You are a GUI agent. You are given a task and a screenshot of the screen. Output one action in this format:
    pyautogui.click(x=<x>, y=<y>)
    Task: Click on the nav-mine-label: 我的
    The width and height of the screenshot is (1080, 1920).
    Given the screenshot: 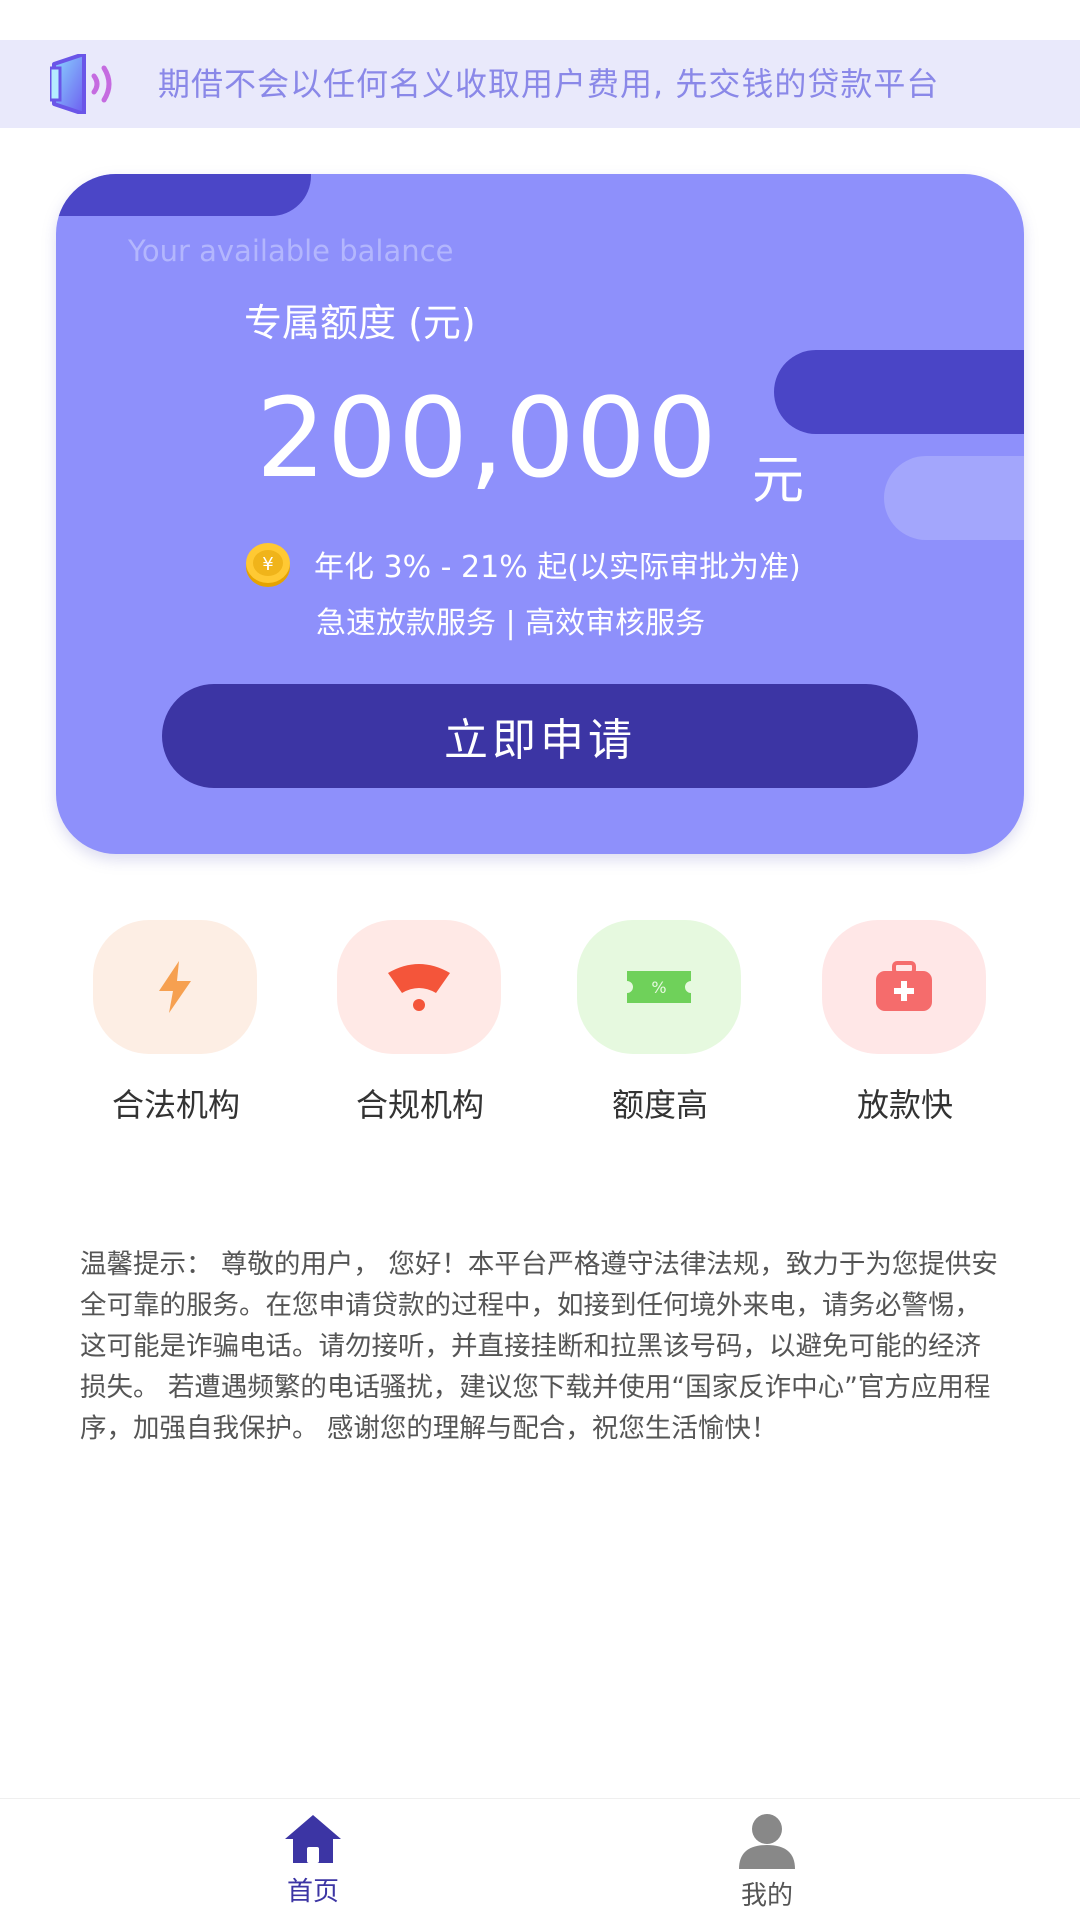 What is the action you would take?
    pyautogui.click(x=766, y=1896)
    